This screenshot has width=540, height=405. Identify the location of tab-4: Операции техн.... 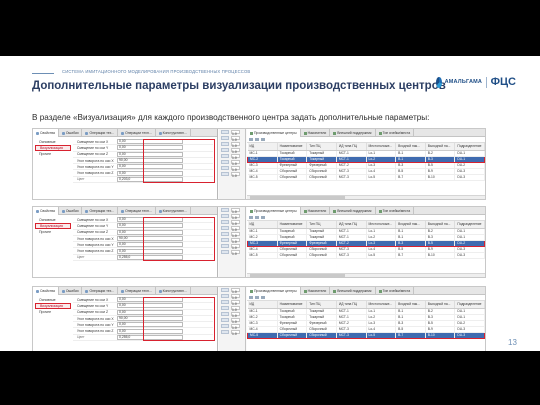
(137, 291).